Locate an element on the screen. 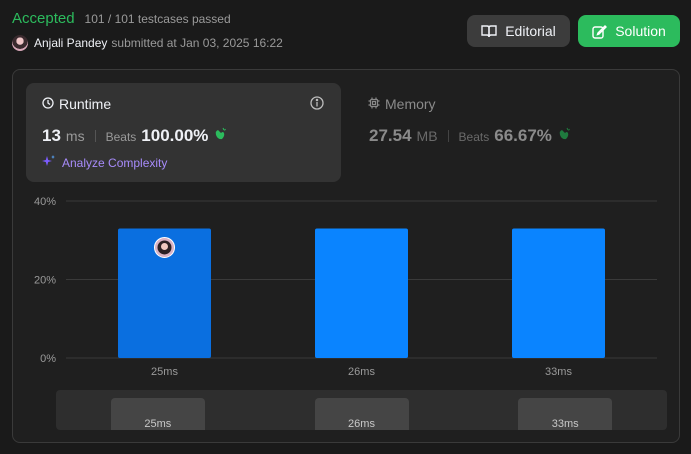 The image size is (691, 454). editorial-button: Editorial is located at coordinates (518, 31).